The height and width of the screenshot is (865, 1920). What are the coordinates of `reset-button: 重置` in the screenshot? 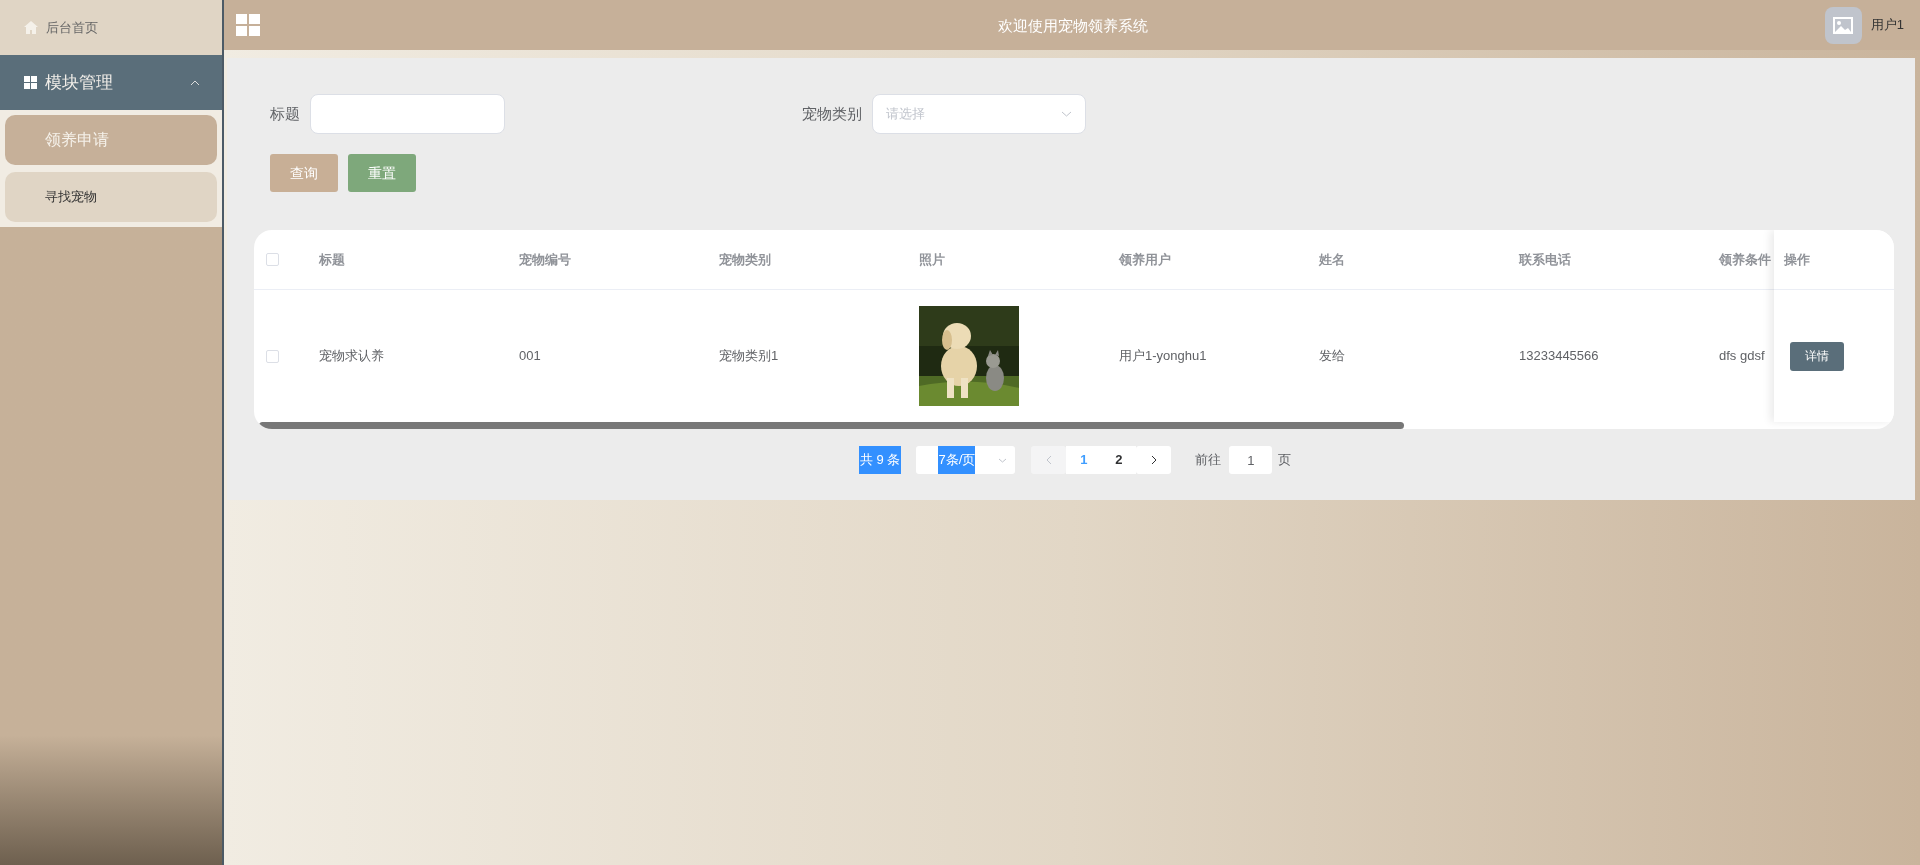 It's located at (382, 173).